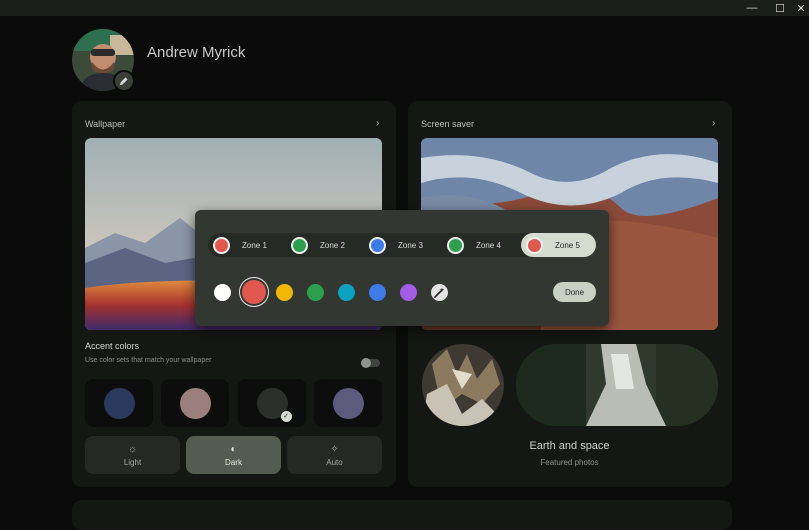 The height and width of the screenshot is (530, 809). I want to click on theme-auto-label: Auto, so click(334, 462).